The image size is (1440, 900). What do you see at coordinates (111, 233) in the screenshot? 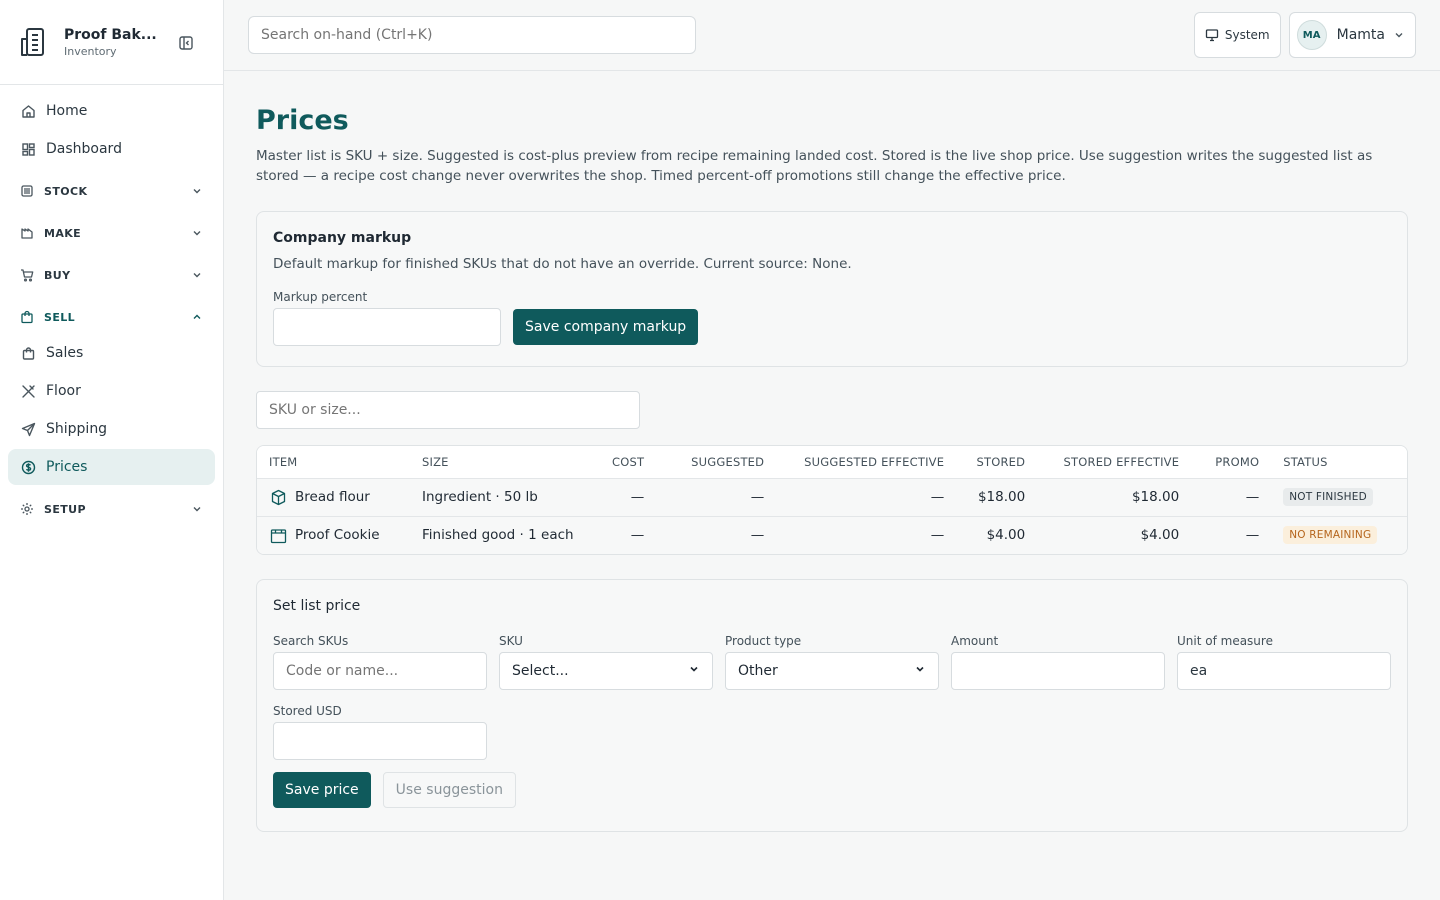
I see `sidebar-section-make: MAKE` at bounding box center [111, 233].